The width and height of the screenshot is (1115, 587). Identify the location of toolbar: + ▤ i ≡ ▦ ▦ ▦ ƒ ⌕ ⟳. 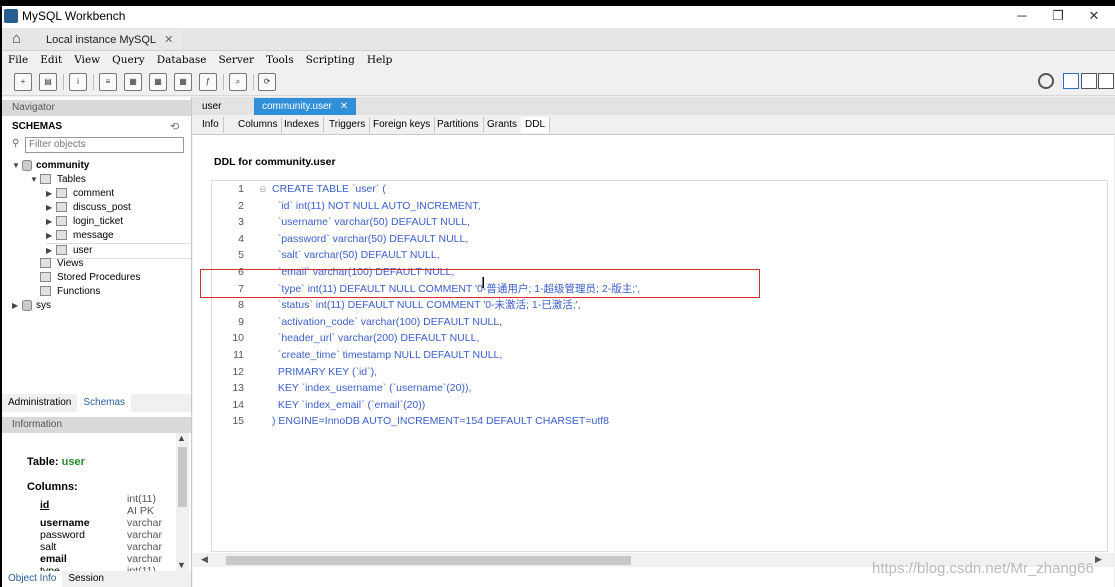
(558, 82).